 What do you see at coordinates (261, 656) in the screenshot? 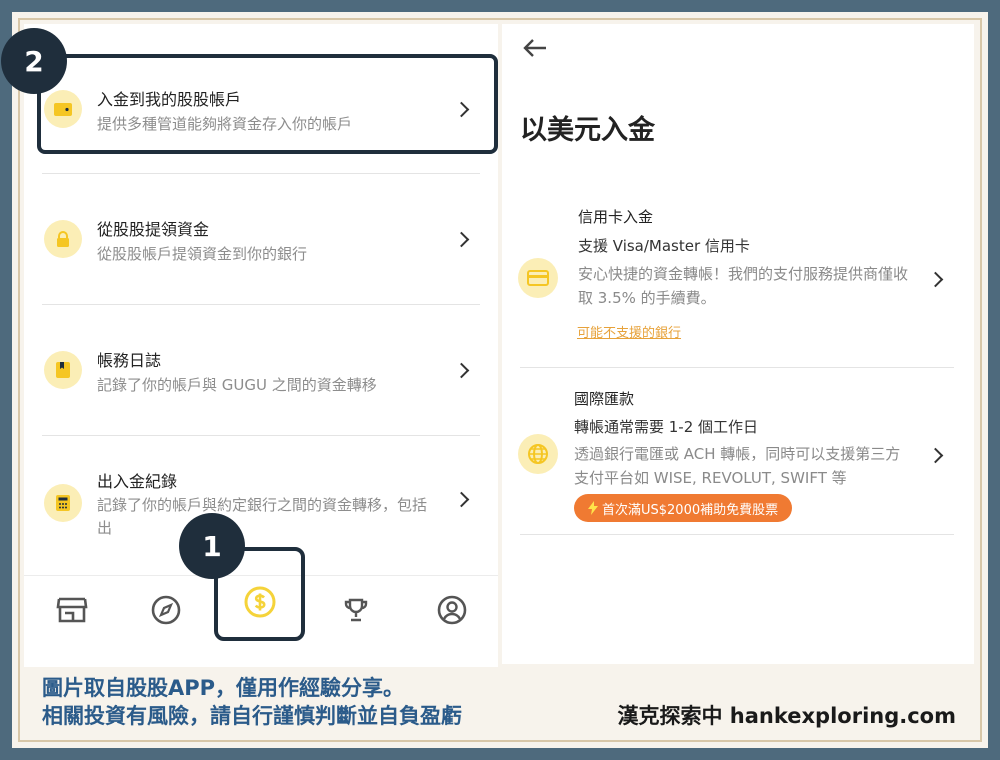
I see `tab-bar-bottom-strip` at bounding box center [261, 656].